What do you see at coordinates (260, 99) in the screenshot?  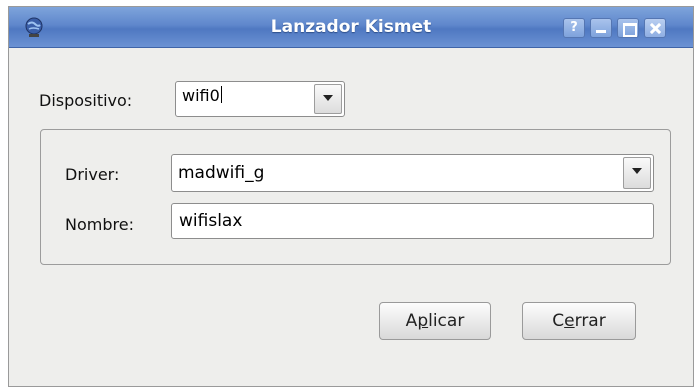 I see `dispositivo-combobox: wifi0` at bounding box center [260, 99].